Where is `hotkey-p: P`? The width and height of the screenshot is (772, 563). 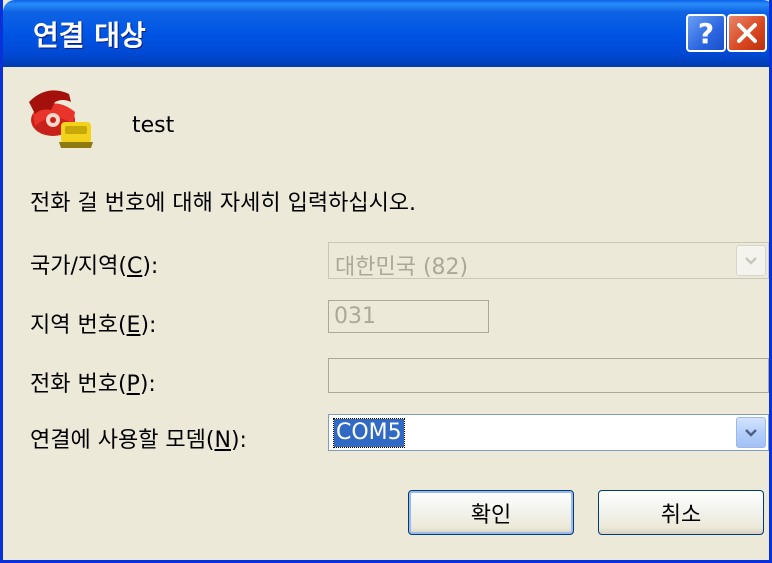
hotkey-p: P is located at coordinates (133, 384).